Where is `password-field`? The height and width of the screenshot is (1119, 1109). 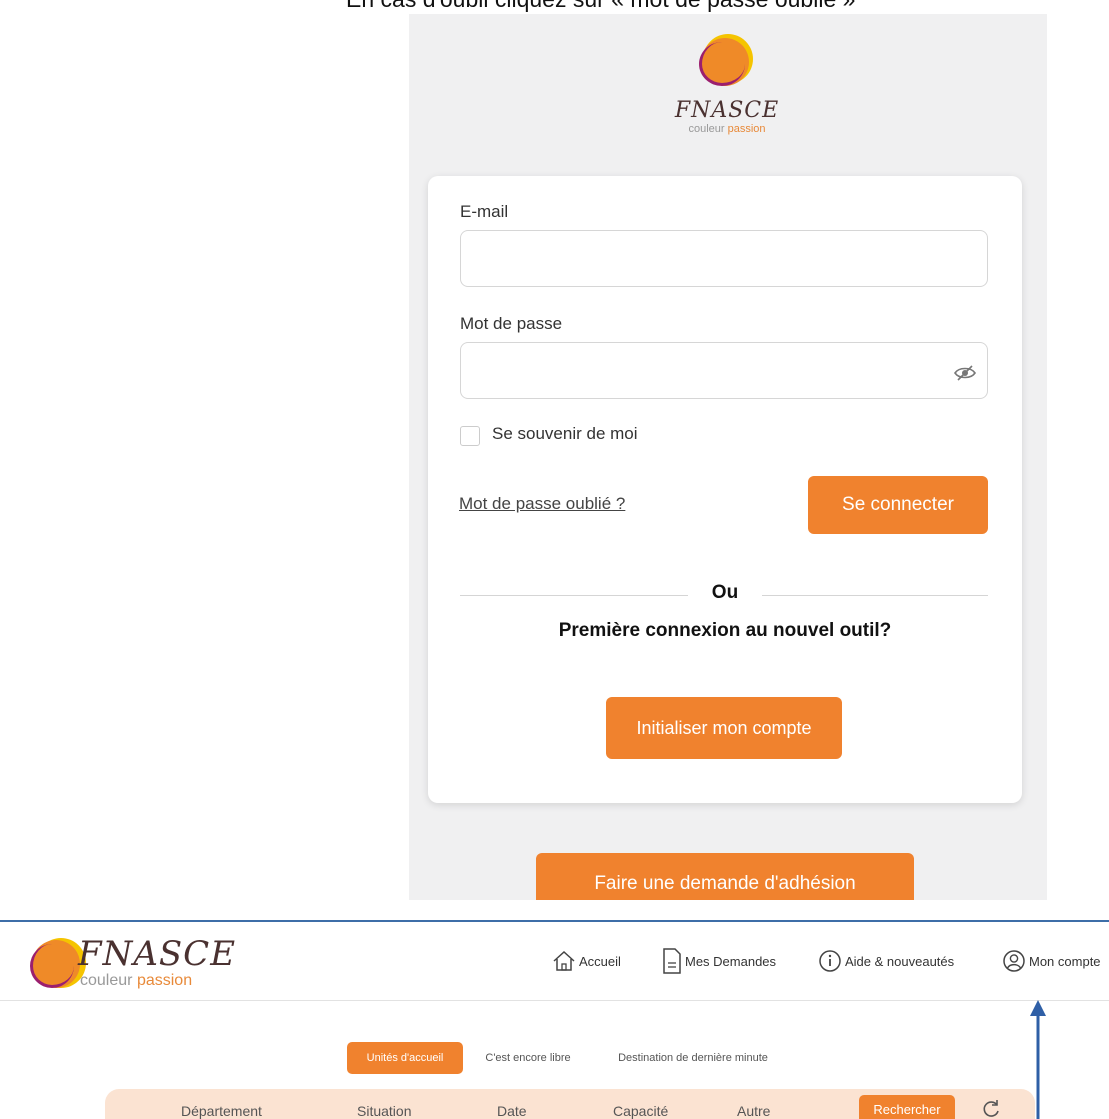 password-field is located at coordinates (724, 370).